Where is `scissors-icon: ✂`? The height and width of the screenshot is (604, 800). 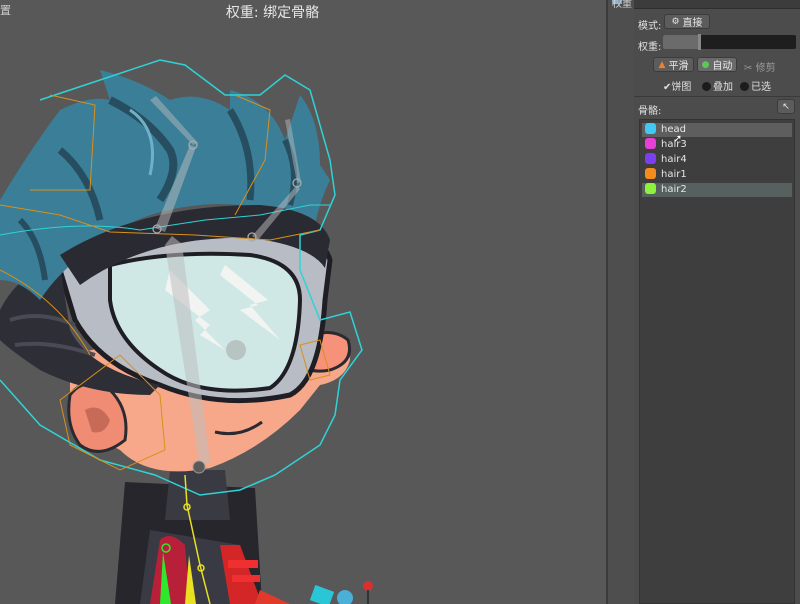
scissors-icon: ✂ is located at coordinates (748, 68).